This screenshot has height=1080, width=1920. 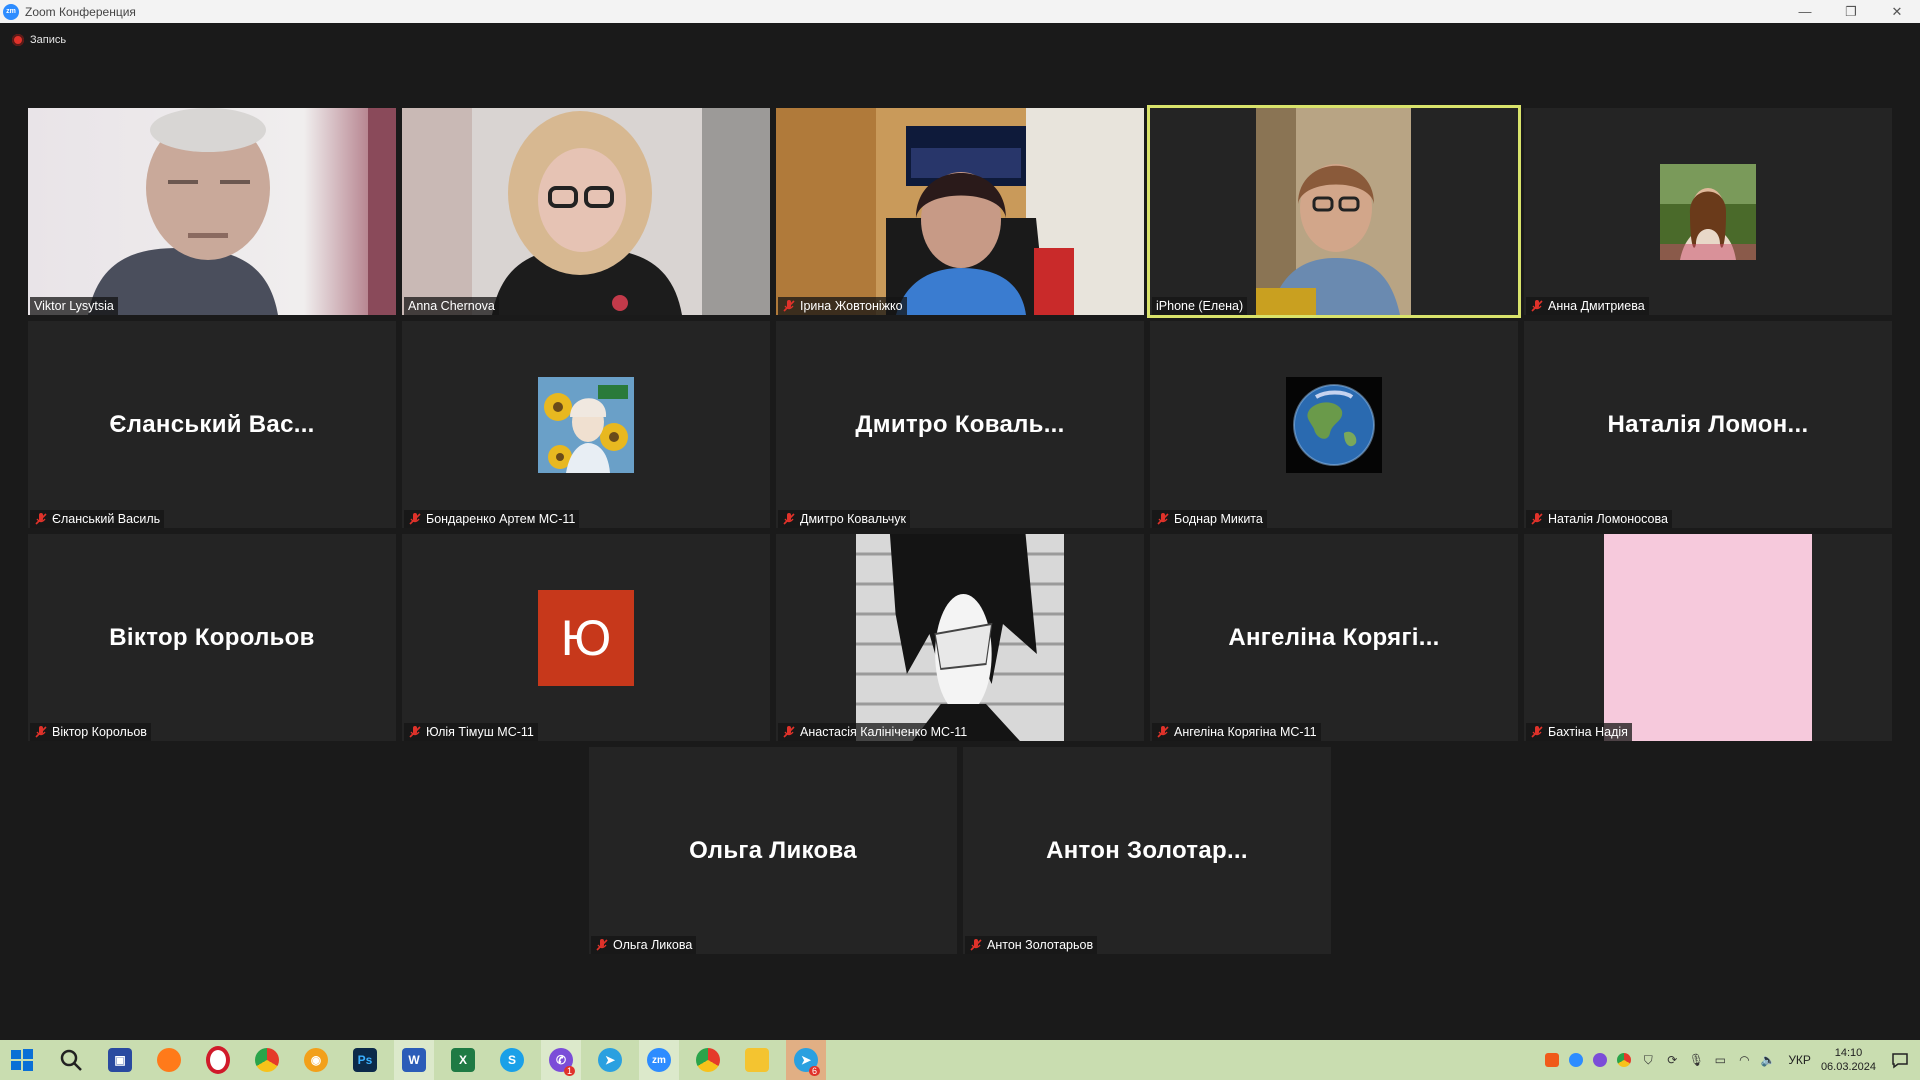 What do you see at coordinates (1552, 1060) in the screenshot?
I see `tray-app-icon` at bounding box center [1552, 1060].